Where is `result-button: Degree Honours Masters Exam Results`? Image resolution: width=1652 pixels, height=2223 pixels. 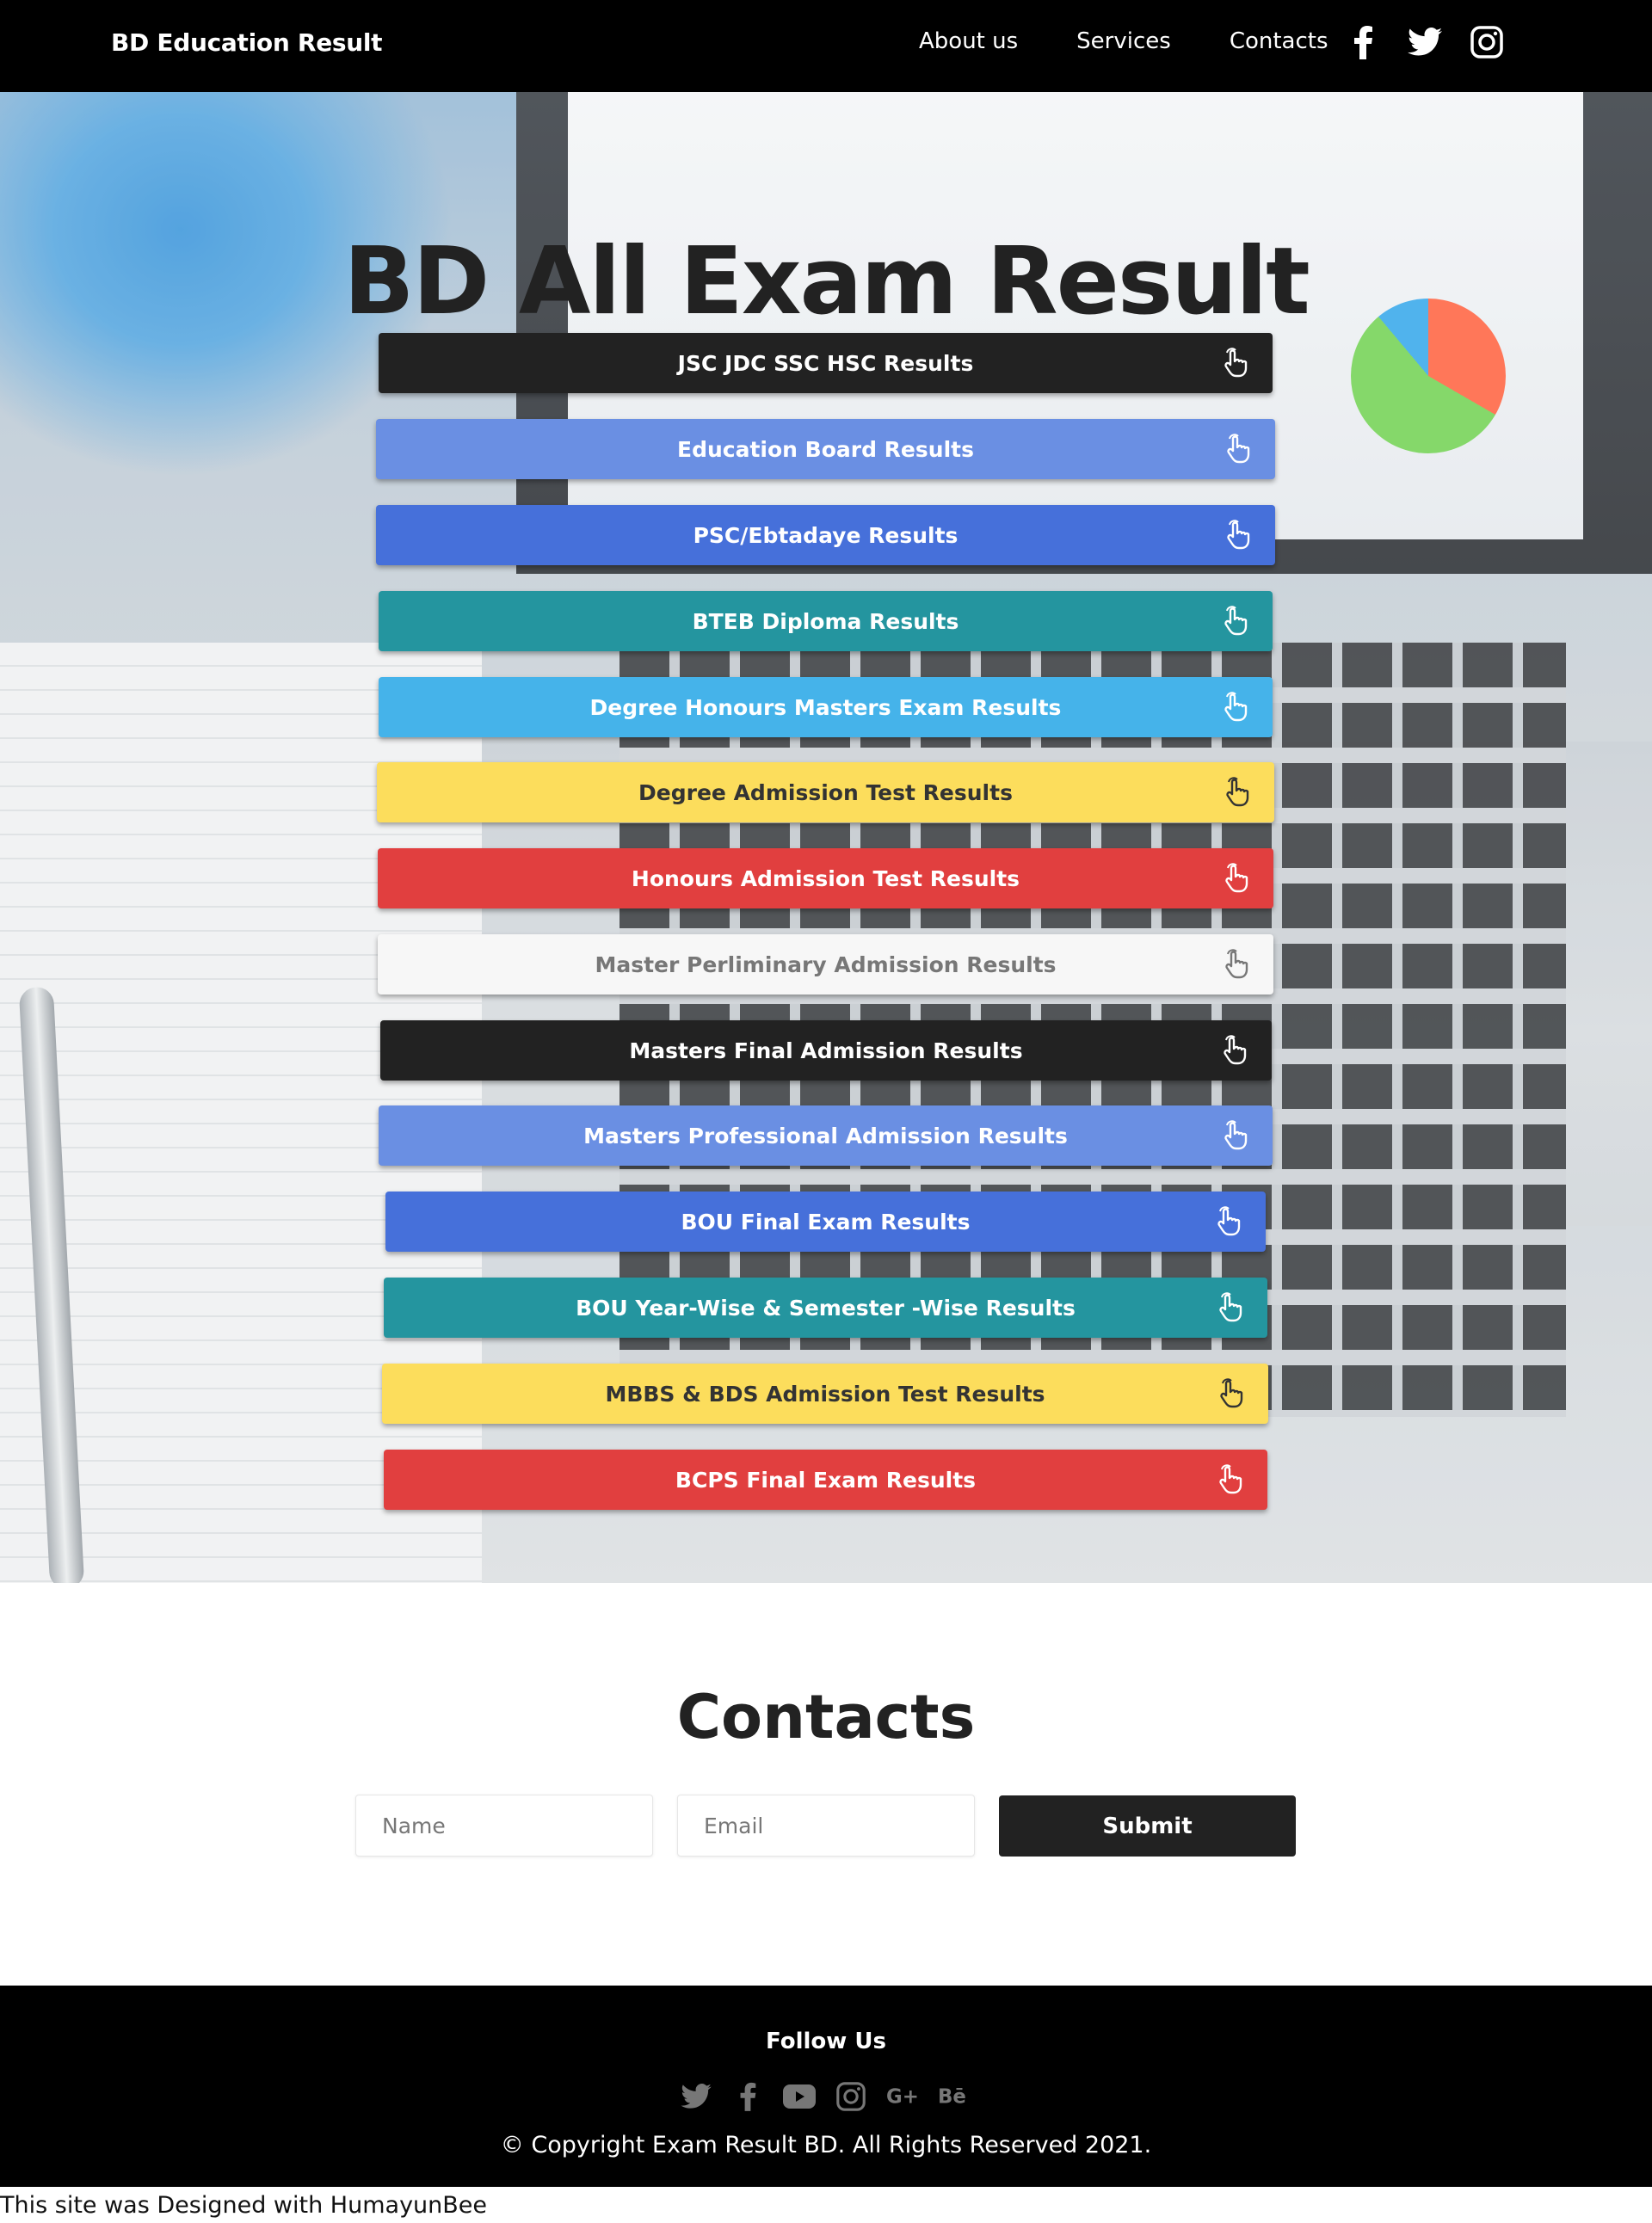 result-button: Degree Honours Masters Exam Results is located at coordinates (826, 707).